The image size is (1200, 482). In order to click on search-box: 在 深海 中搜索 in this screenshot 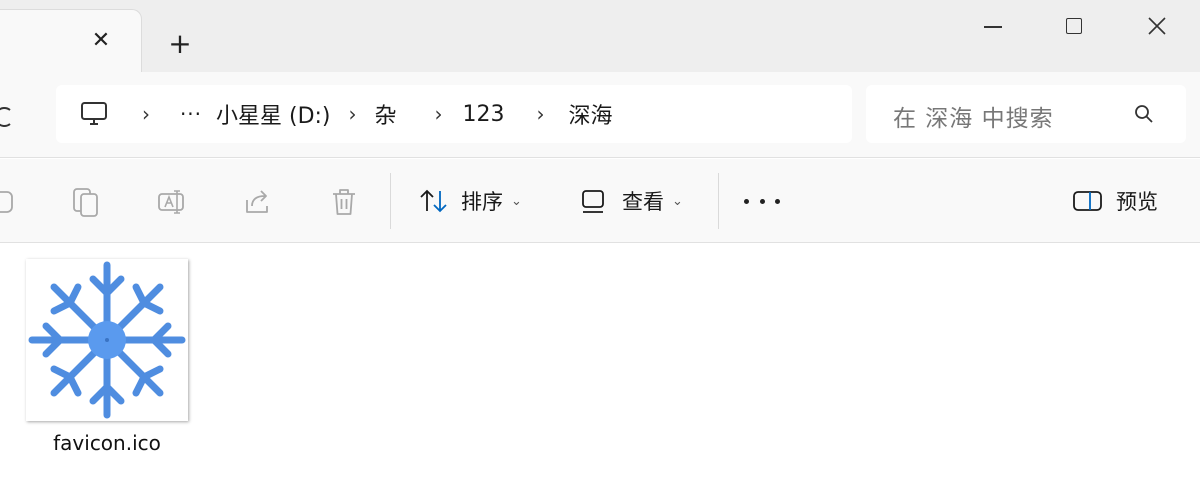, I will do `click(1026, 114)`.